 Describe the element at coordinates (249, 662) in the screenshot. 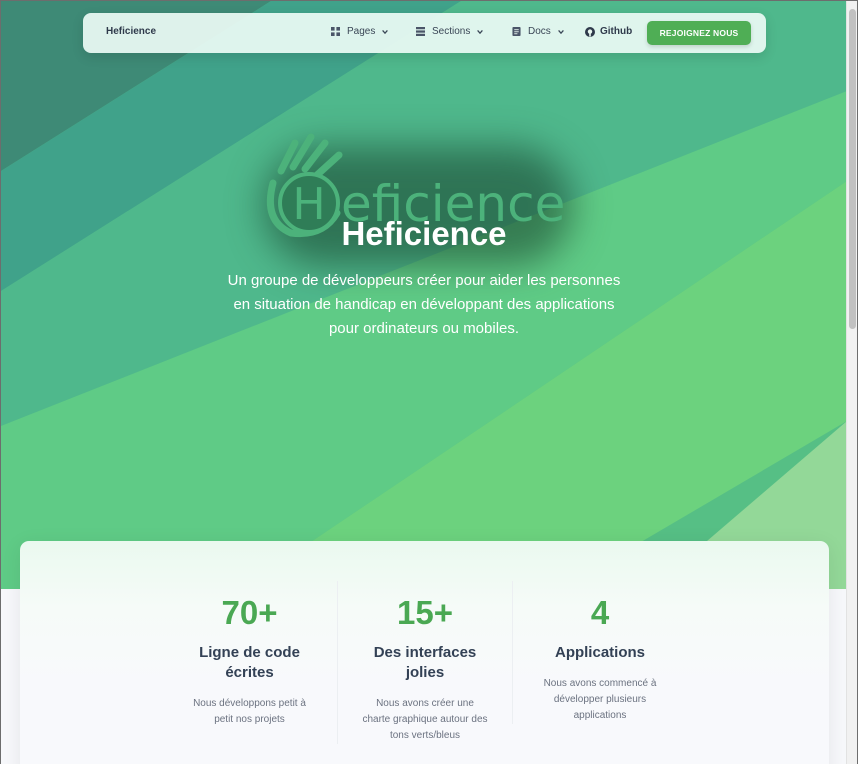

I see `stat-title: Ligne de code écrites` at that location.